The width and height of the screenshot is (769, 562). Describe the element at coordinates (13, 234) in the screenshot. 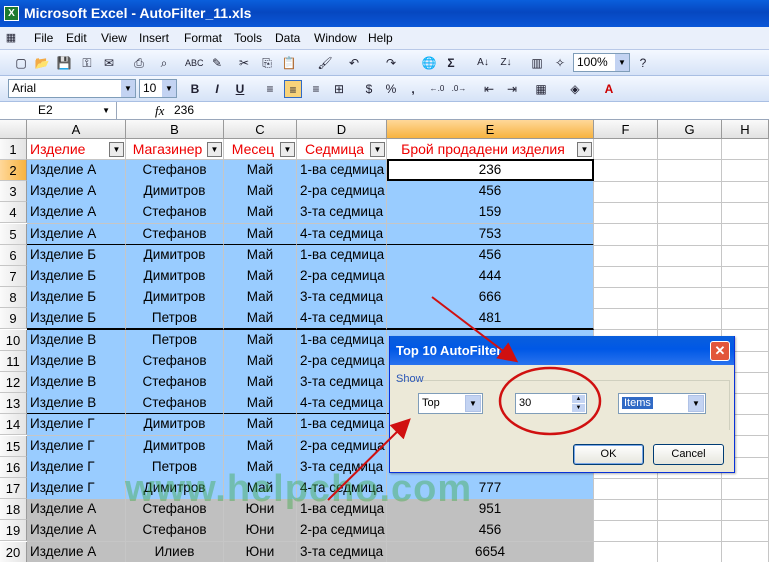

I see `row-header-5: 5` at that location.